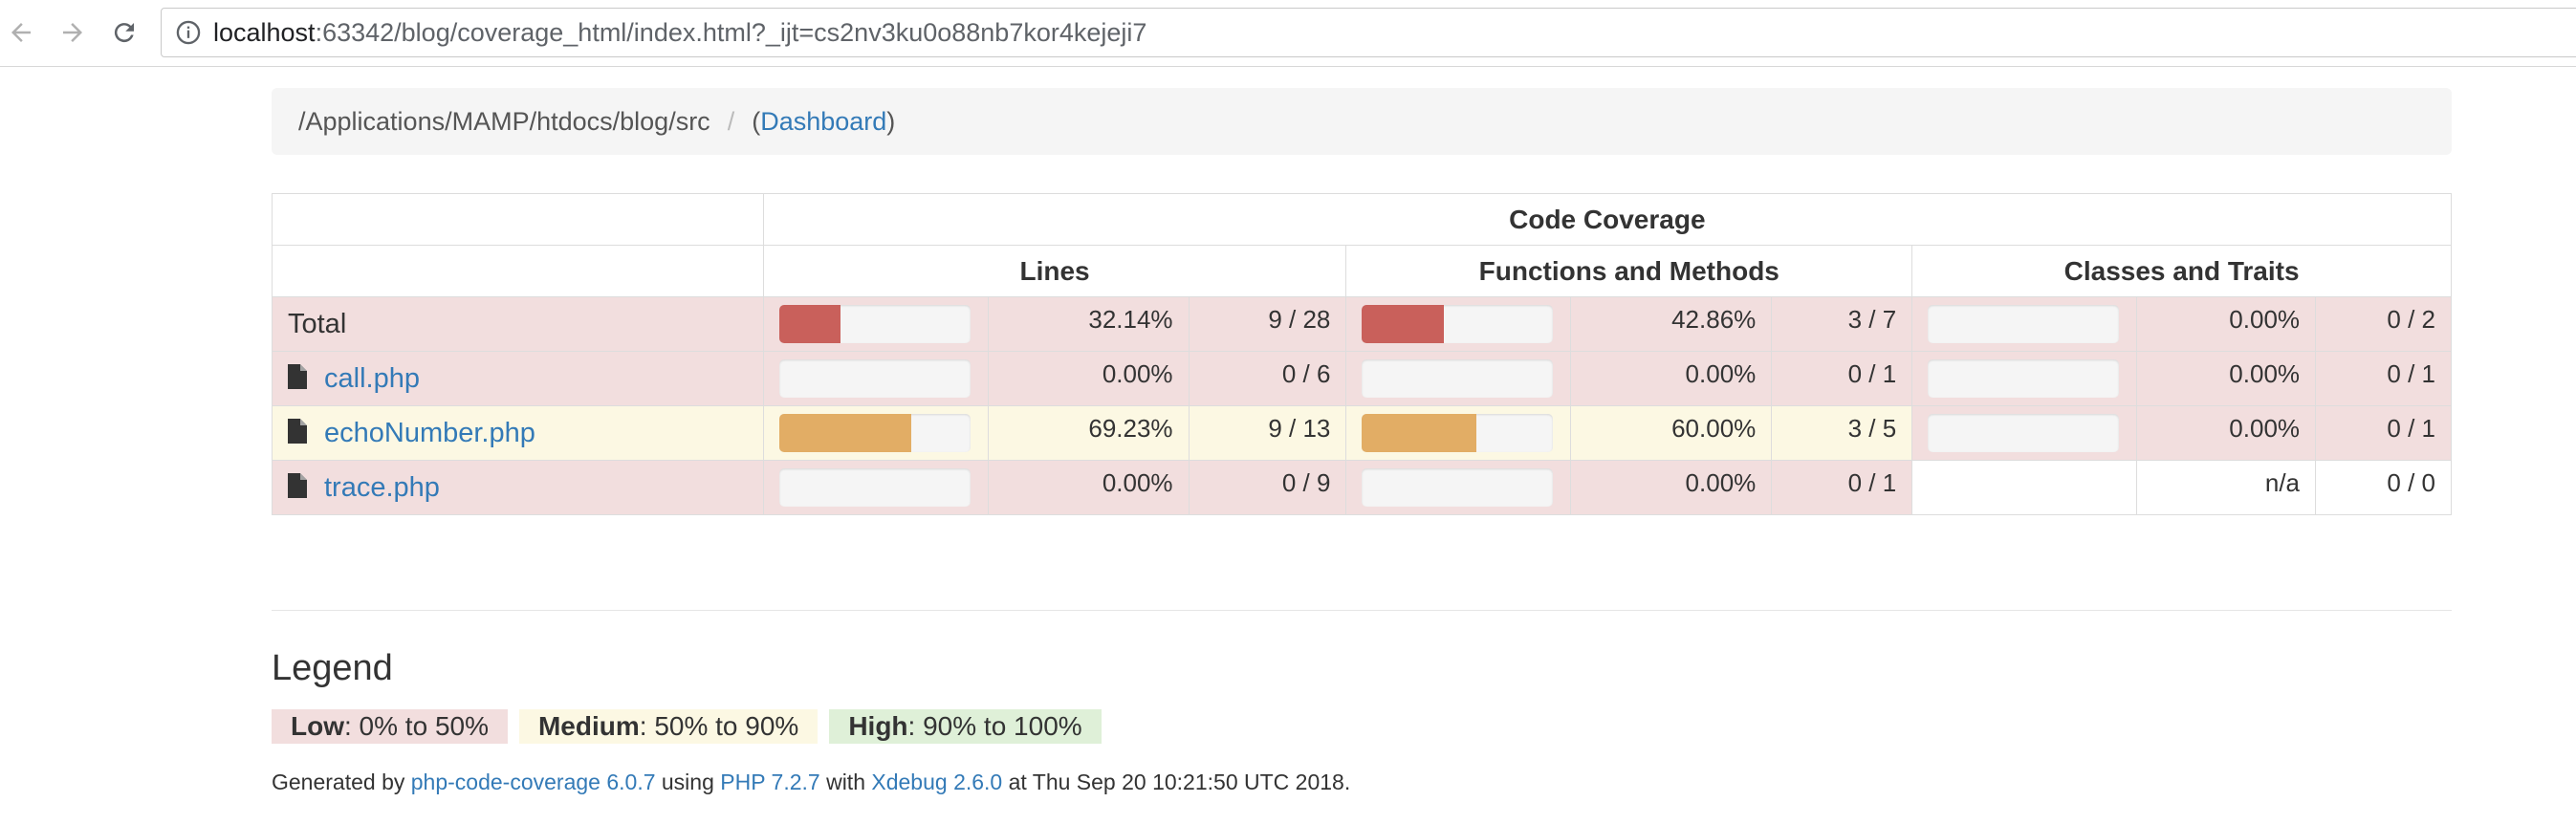 This screenshot has height=824, width=2576. What do you see at coordinates (1607, 220) in the screenshot?
I see `header-code-coverage: Code Coverage` at bounding box center [1607, 220].